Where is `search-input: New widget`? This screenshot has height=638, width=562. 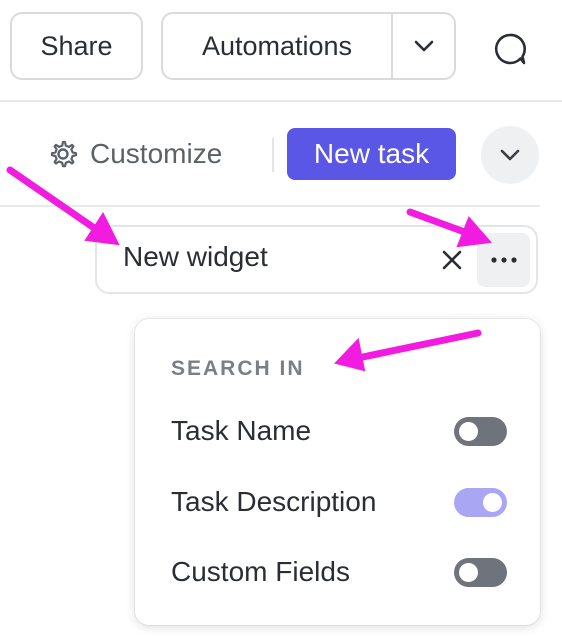 search-input: New widget is located at coordinates (316, 259).